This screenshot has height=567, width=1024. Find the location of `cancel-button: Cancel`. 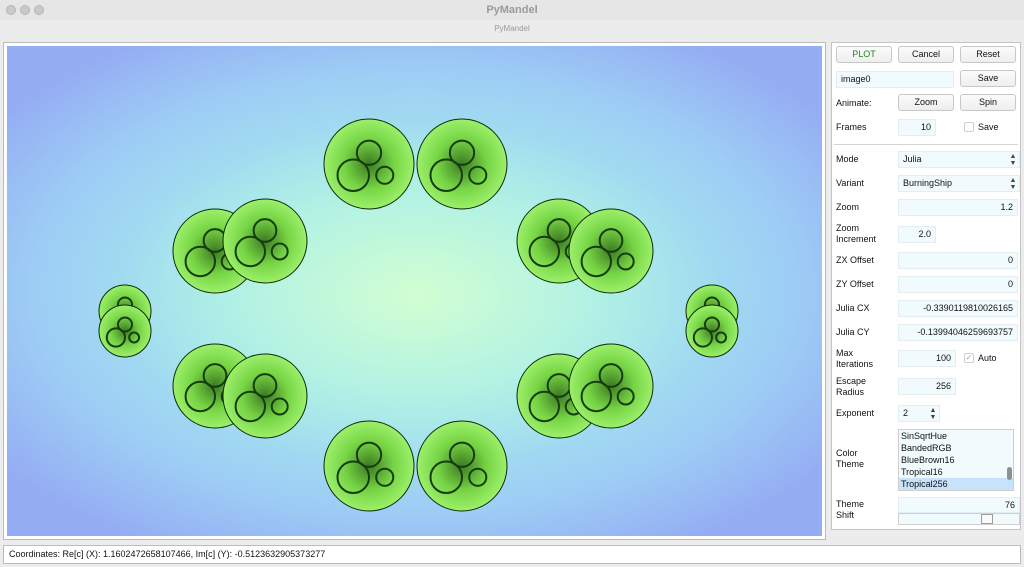

cancel-button: Cancel is located at coordinates (926, 54).